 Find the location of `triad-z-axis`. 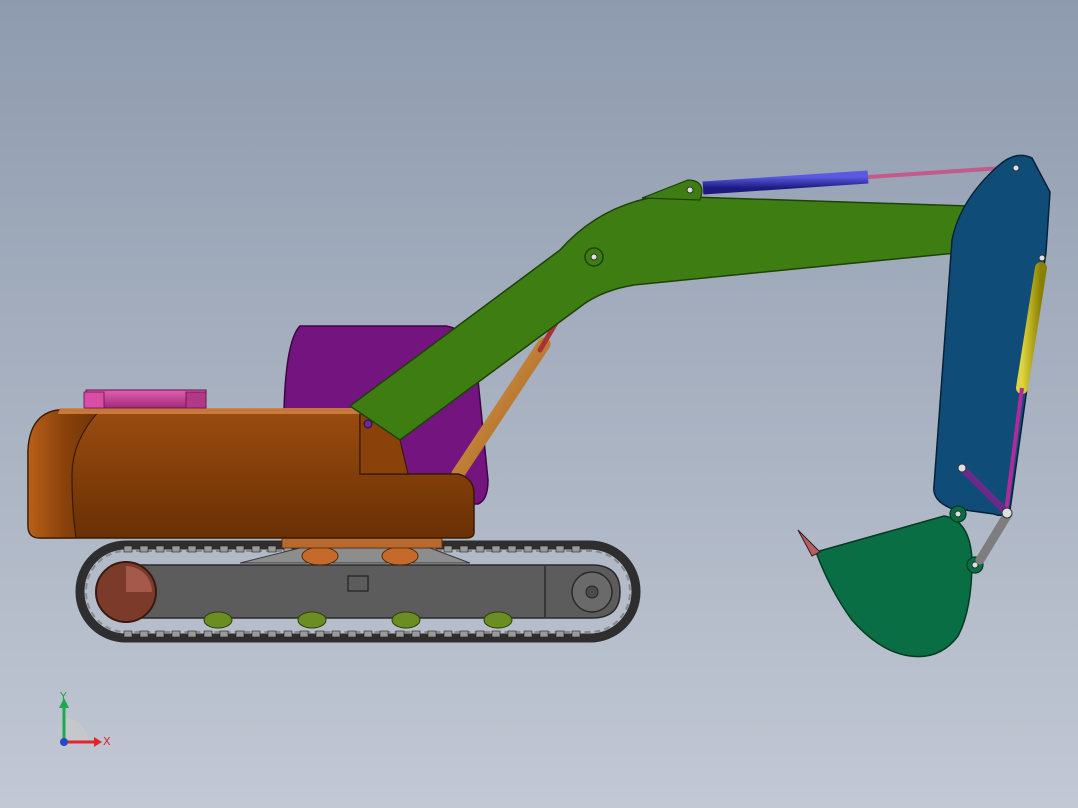

triad-z-axis is located at coordinates (64, 742).